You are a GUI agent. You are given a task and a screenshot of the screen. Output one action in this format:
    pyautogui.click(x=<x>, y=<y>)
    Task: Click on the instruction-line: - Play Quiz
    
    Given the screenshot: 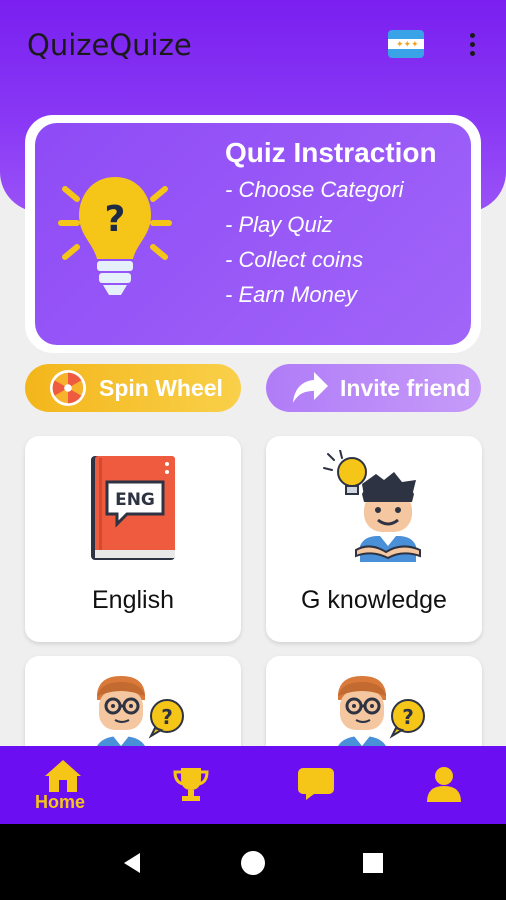 What is the action you would take?
    pyautogui.click(x=279, y=224)
    